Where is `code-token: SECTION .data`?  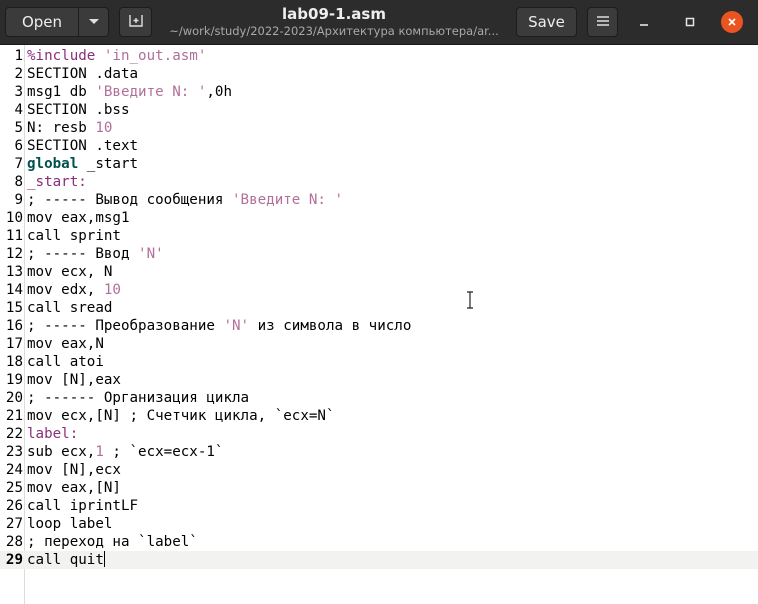 code-token: SECTION .data is located at coordinates (83, 74).